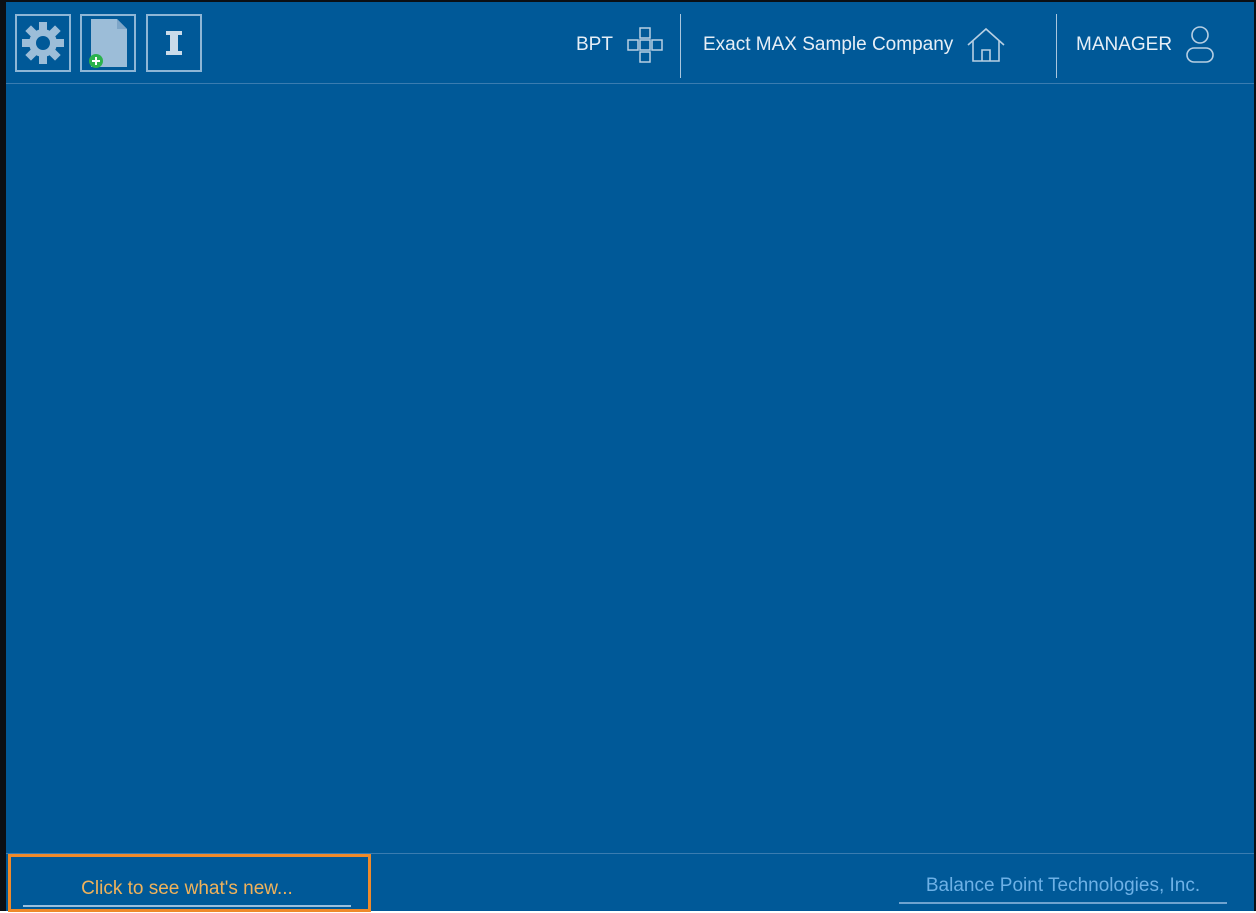 The width and height of the screenshot is (1256, 913). I want to click on info-button, so click(174, 43).